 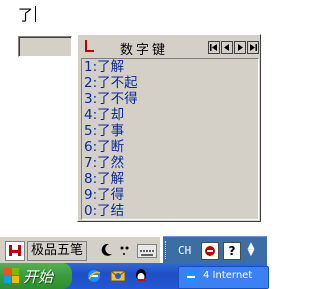 I want to click on options-arrow-icon: ▲ ▼, so click(x=251, y=250).